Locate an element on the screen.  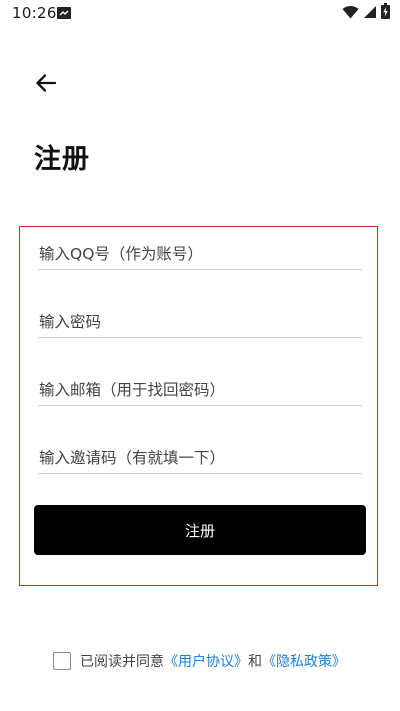
status-bar: 10:26 is located at coordinates (200, 14).